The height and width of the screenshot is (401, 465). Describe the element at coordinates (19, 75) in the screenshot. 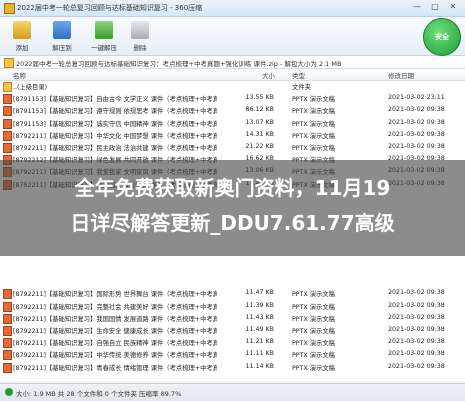

I see `col-name: 名称` at that location.